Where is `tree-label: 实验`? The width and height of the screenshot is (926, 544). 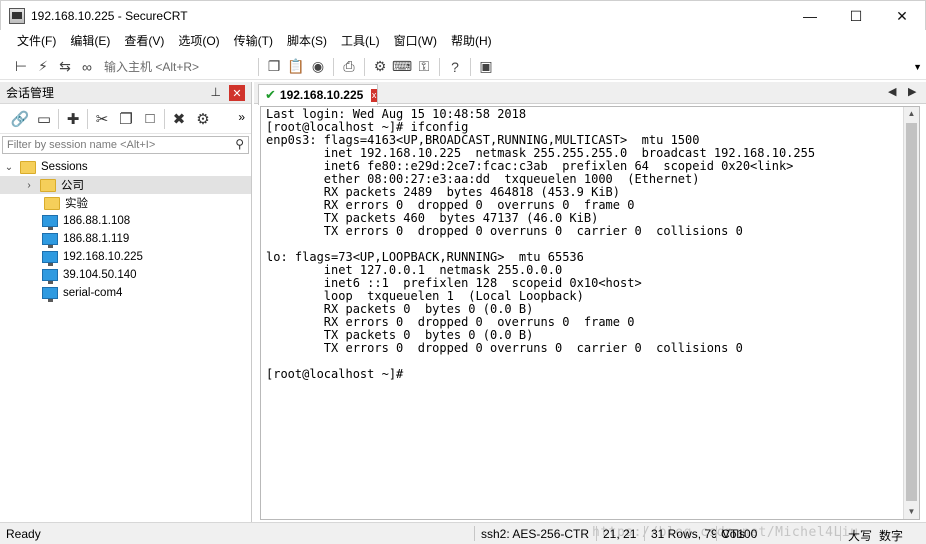
tree-label: 实验 is located at coordinates (76, 204).